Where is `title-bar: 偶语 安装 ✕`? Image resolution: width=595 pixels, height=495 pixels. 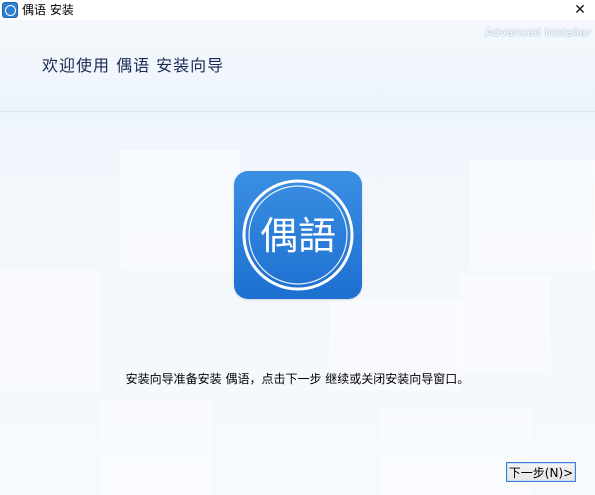 title-bar: 偶语 安装 ✕ is located at coordinates (297, 10).